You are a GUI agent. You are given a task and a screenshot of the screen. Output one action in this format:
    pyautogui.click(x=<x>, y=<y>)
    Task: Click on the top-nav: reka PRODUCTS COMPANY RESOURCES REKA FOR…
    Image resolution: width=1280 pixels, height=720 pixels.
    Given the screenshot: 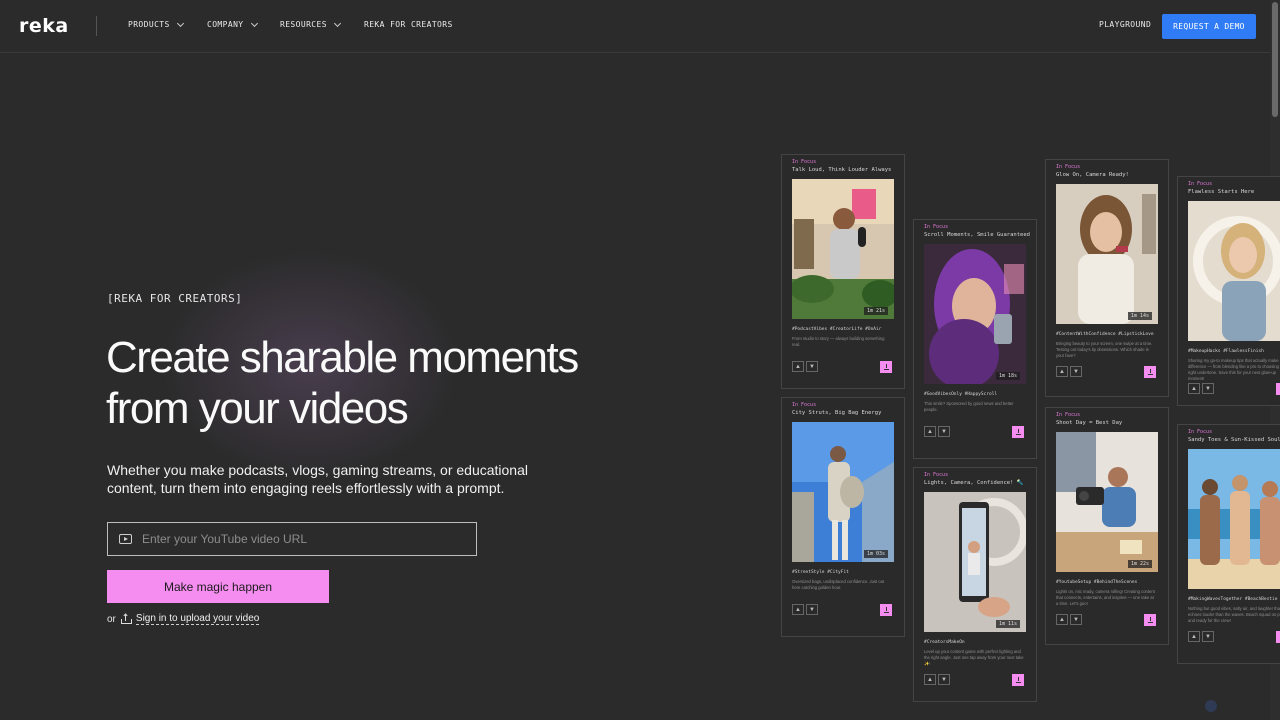 What is the action you would take?
    pyautogui.click(x=635, y=26)
    